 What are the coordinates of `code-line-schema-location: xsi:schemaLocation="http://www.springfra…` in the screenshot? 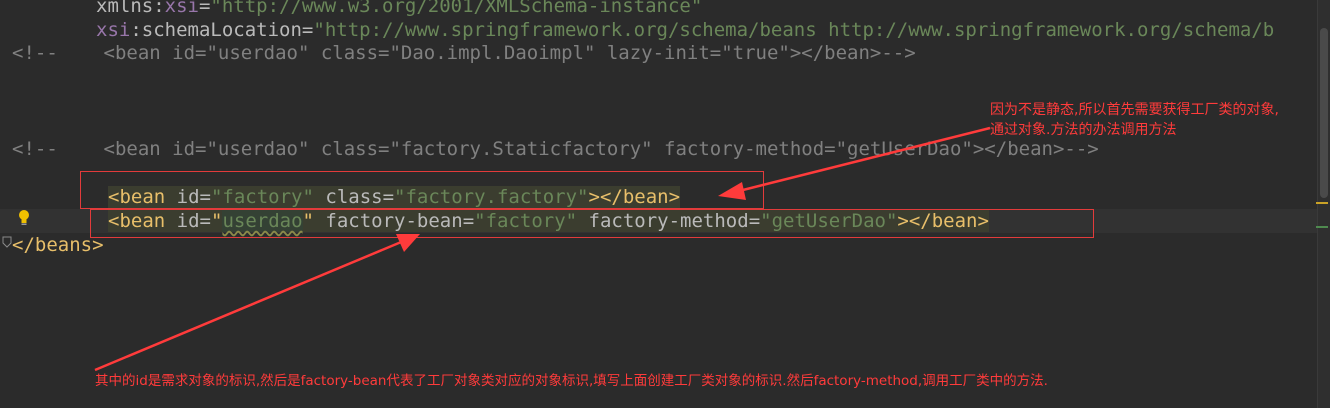 It's located at (685, 30).